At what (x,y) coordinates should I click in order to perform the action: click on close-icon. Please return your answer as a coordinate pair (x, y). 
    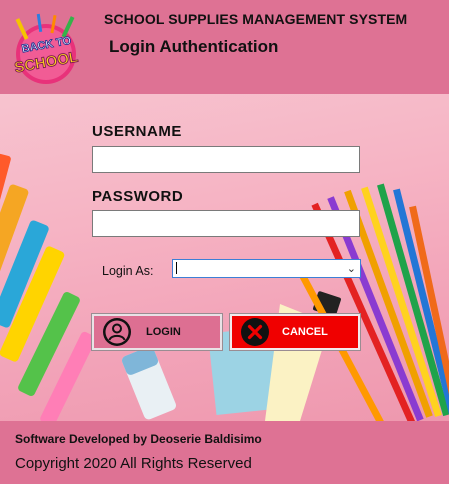
    Looking at the image, I should click on (255, 332).